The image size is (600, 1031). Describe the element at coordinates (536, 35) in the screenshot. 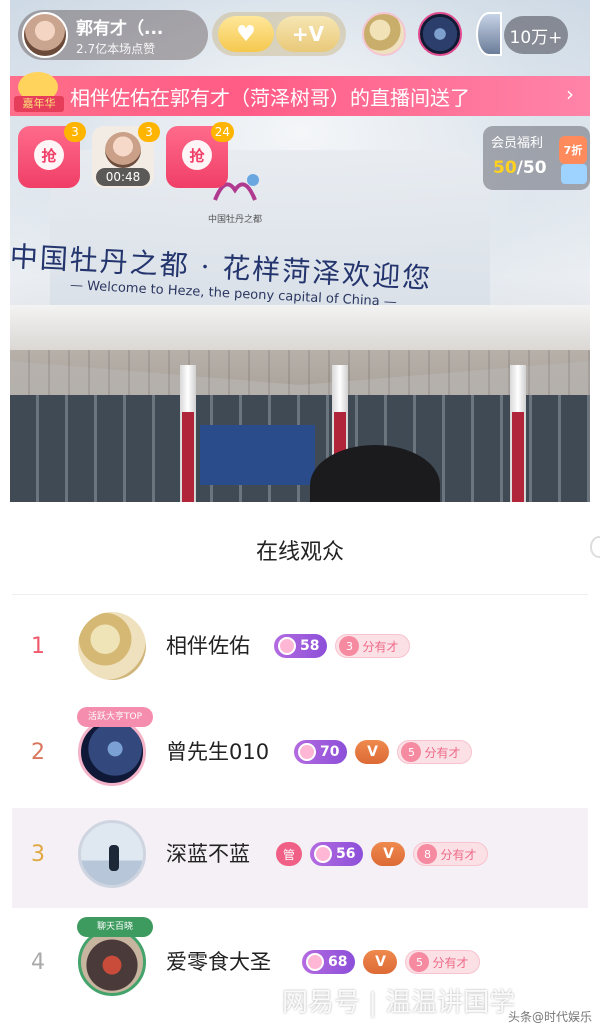

I see `viewer-count-button: 10万+` at that location.